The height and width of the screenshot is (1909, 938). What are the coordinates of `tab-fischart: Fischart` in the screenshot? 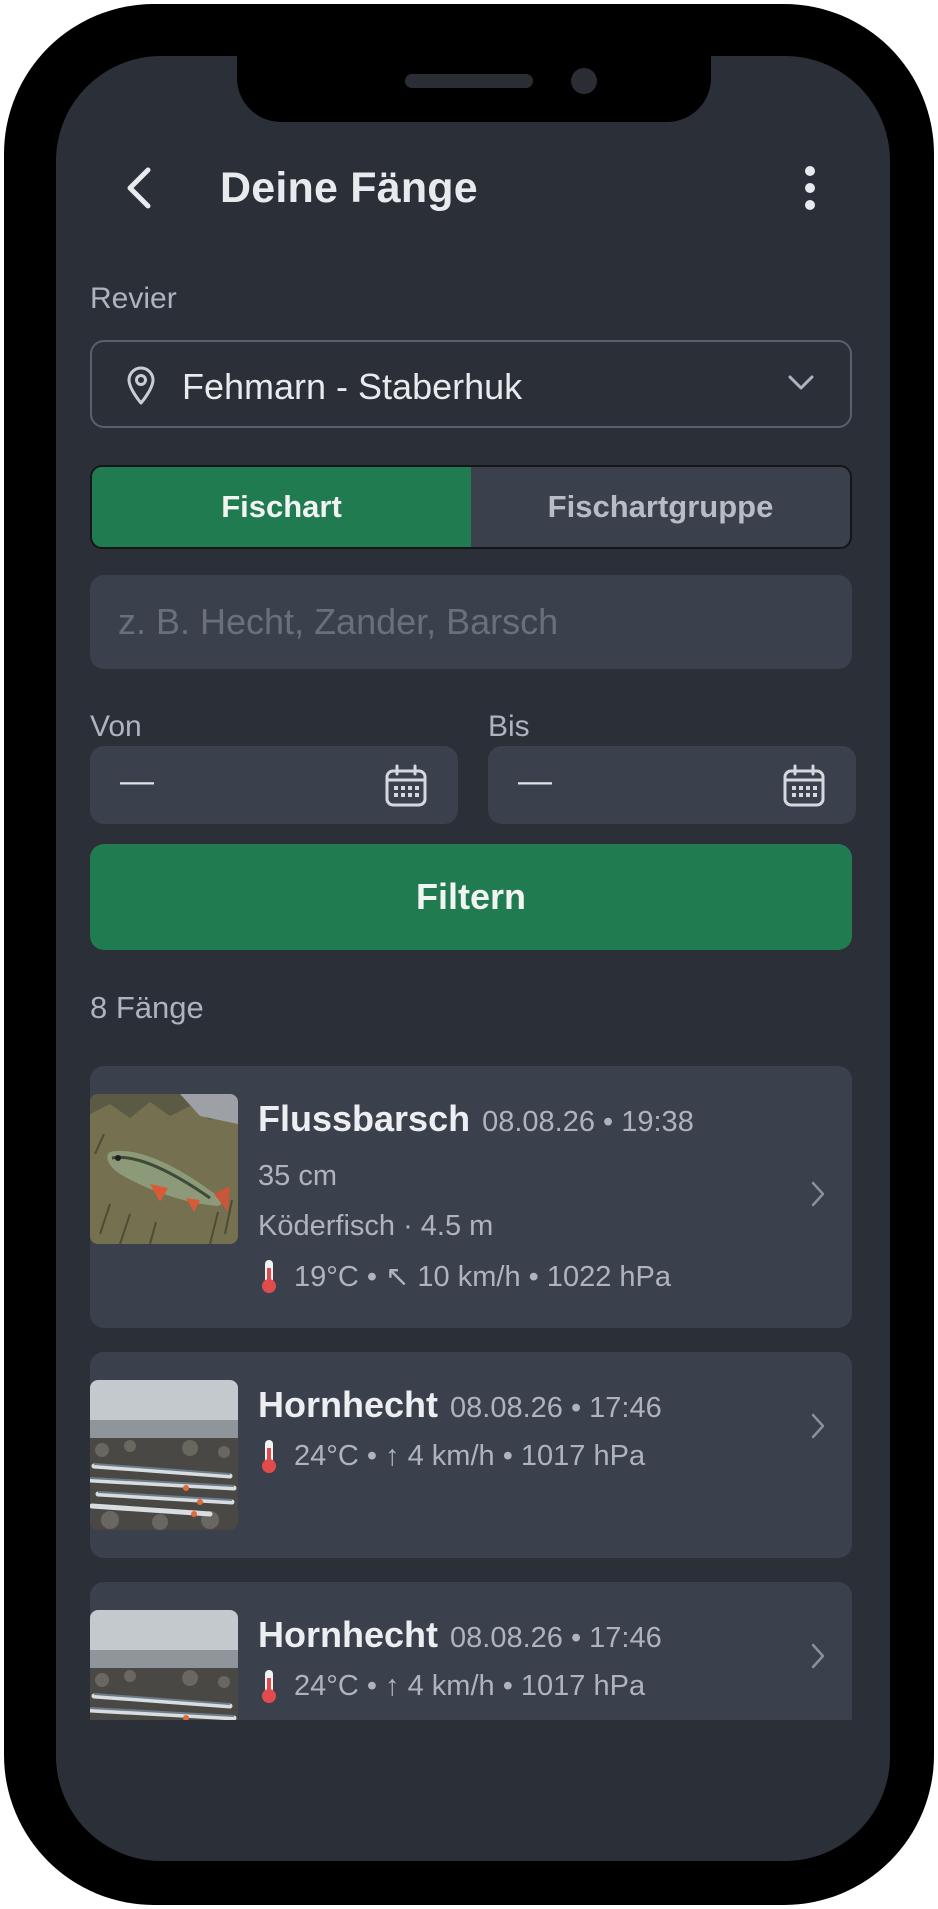 It's located at (281, 507).